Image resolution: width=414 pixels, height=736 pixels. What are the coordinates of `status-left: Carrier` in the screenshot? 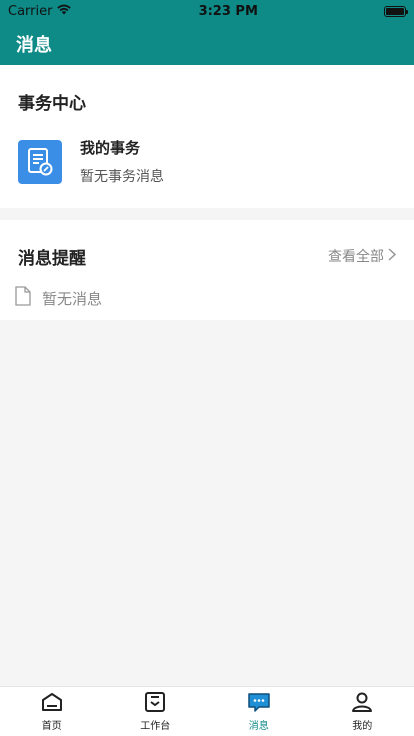 It's located at (40, 11).